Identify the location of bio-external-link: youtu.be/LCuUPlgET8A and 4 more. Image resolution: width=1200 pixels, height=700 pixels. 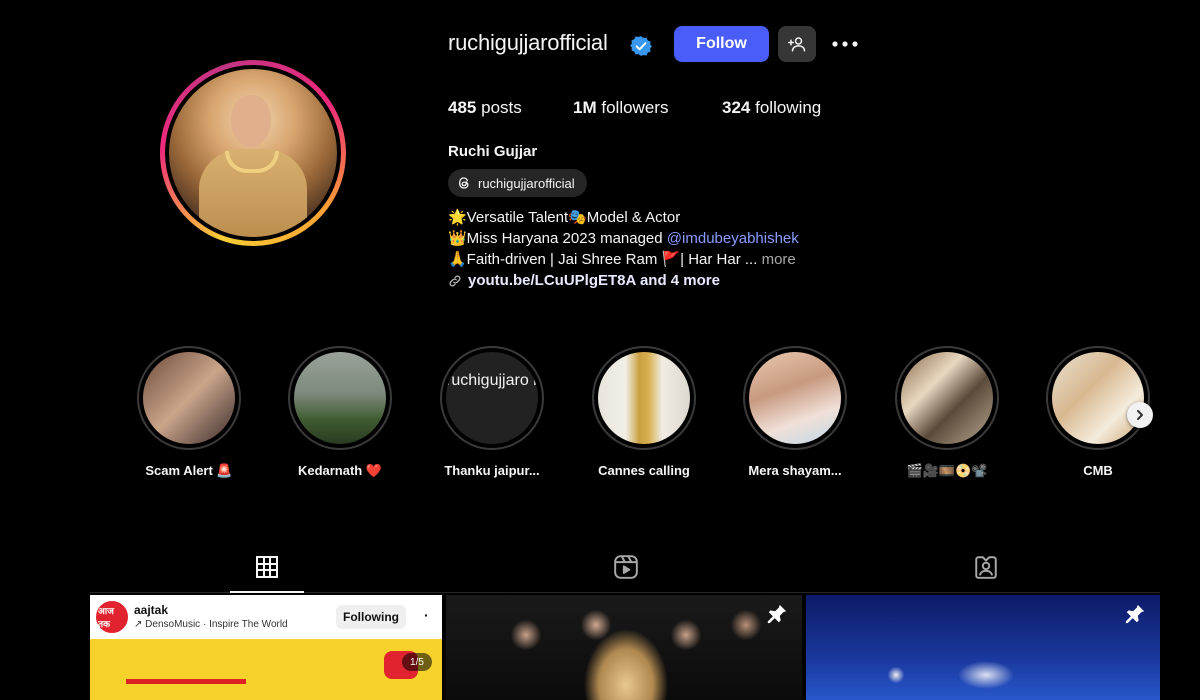
(623, 280).